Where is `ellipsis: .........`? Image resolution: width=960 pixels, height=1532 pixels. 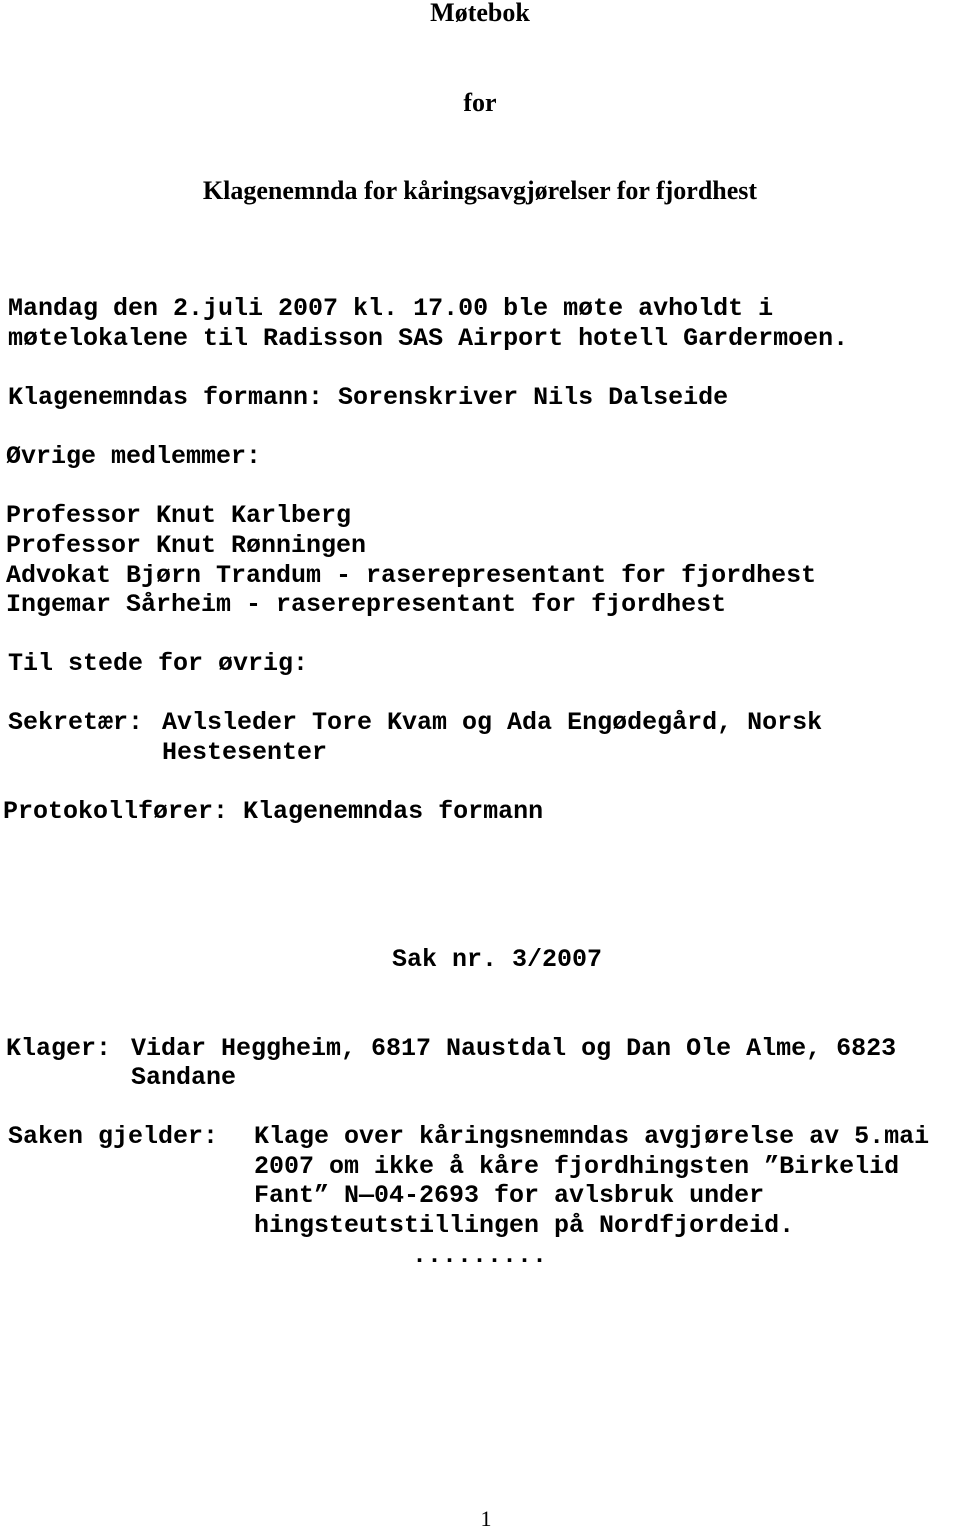 ellipsis: ......... is located at coordinates (480, 1255).